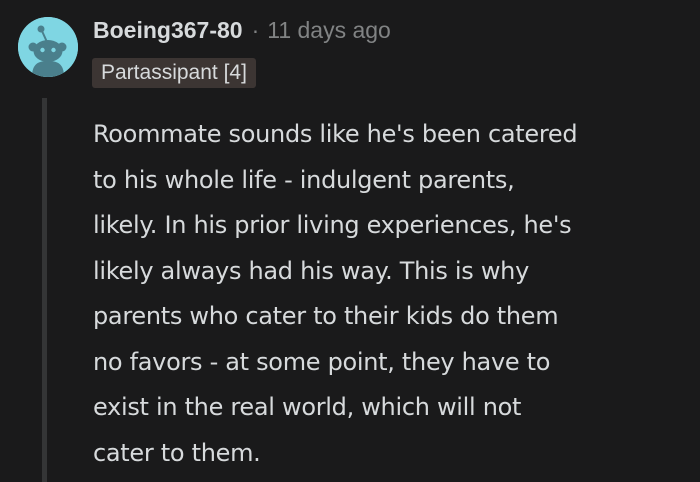 The width and height of the screenshot is (700, 482). Describe the element at coordinates (307, 407) in the screenshot. I see `comment-body-line: exist in the real world, which will not` at that location.